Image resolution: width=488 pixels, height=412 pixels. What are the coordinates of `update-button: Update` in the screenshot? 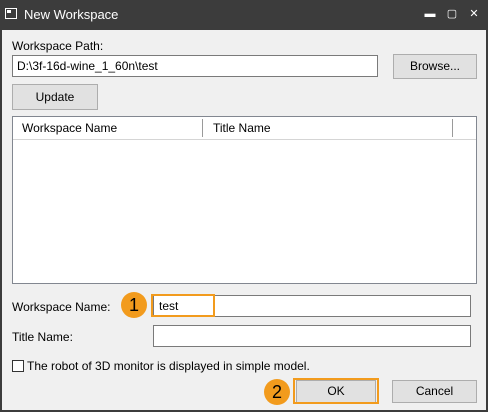 It's located at (55, 97).